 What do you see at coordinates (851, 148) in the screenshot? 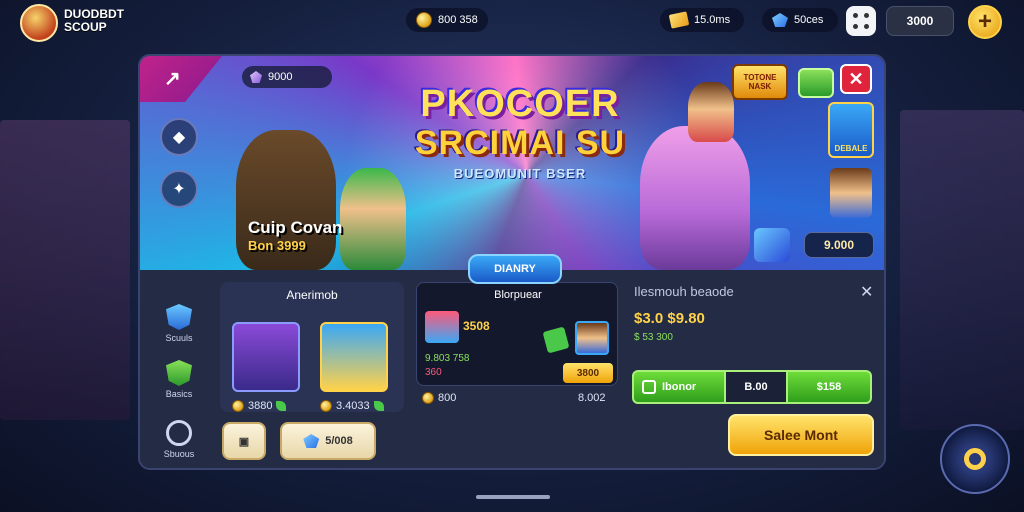
I see `right-badge-text: DEBALE` at bounding box center [851, 148].